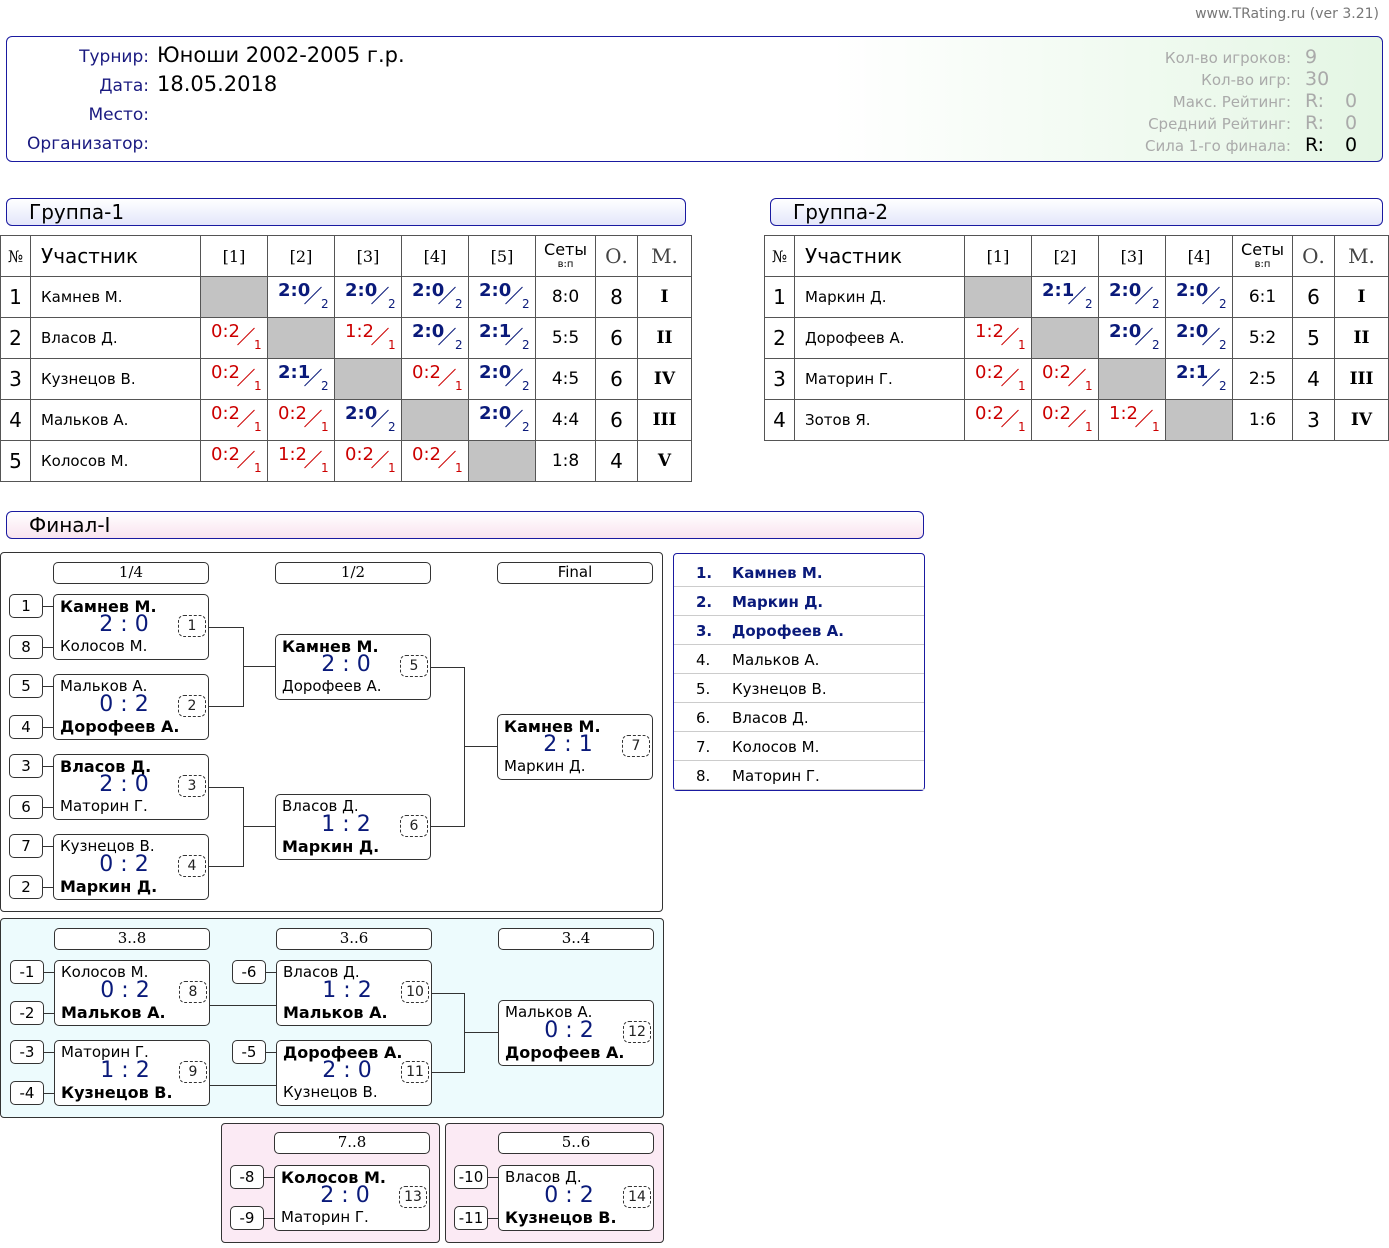 The image size is (1389, 1248). What do you see at coordinates (132, 993) in the screenshot?
I see `match-box: Колосов М. 0 : 2 Мальков А. 8` at bounding box center [132, 993].